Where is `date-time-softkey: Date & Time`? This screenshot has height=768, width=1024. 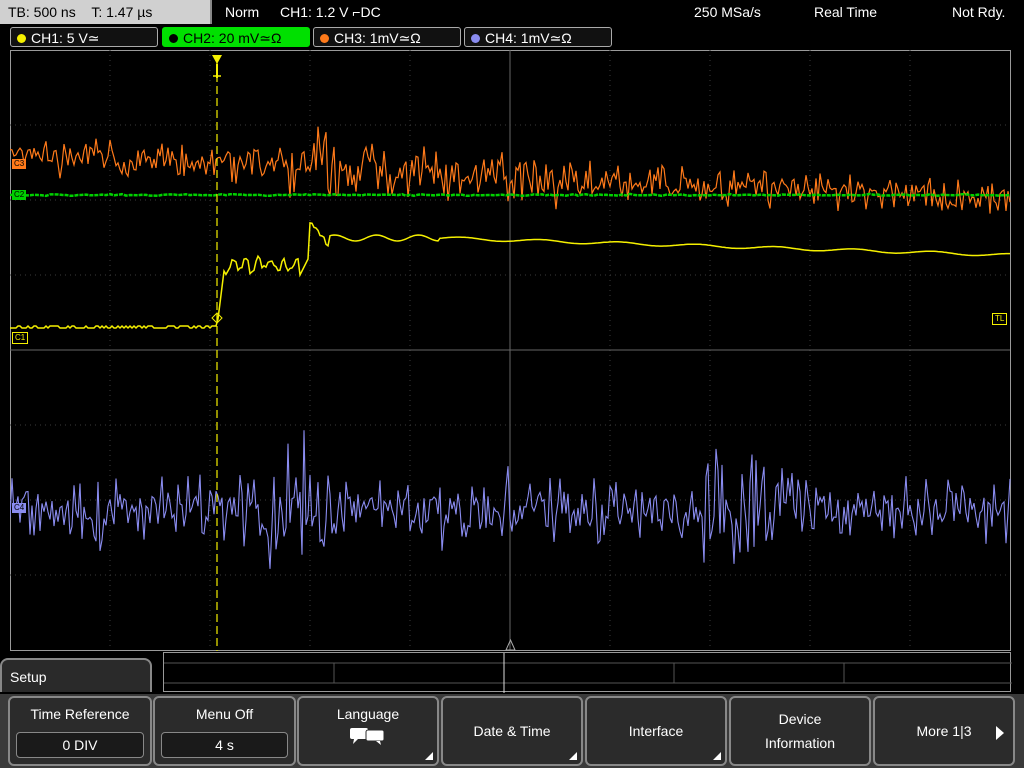
date-time-softkey: Date & Time is located at coordinates (512, 731).